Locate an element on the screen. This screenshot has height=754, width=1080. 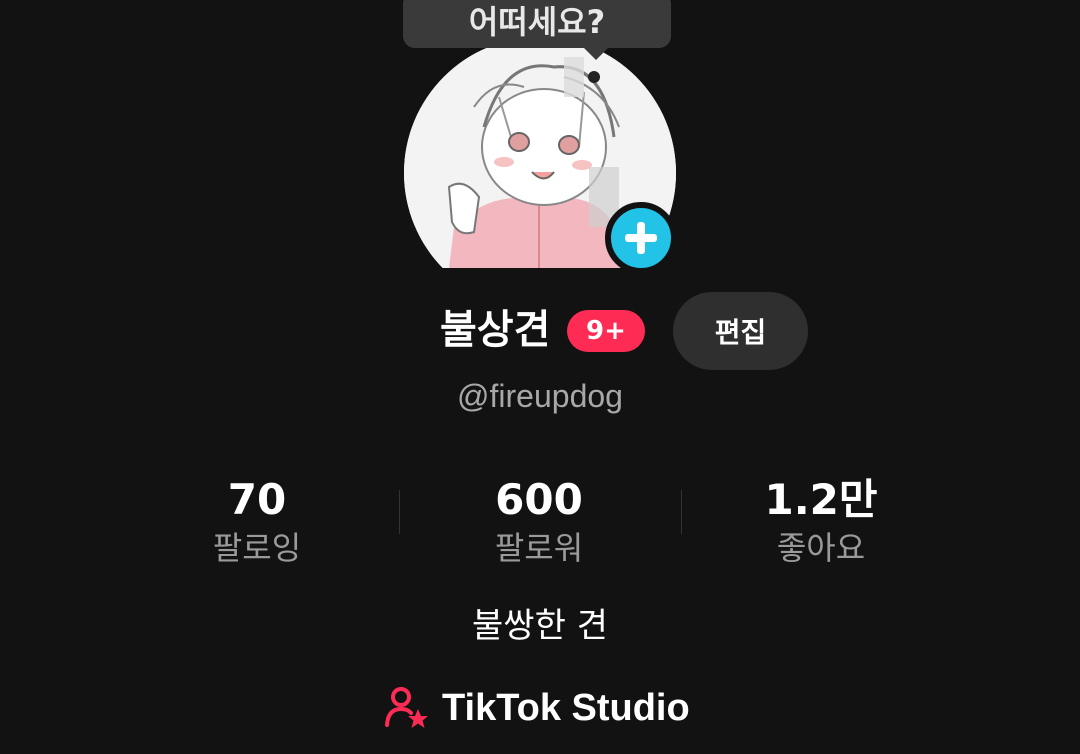
plus-icon is located at coordinates (641, 238).